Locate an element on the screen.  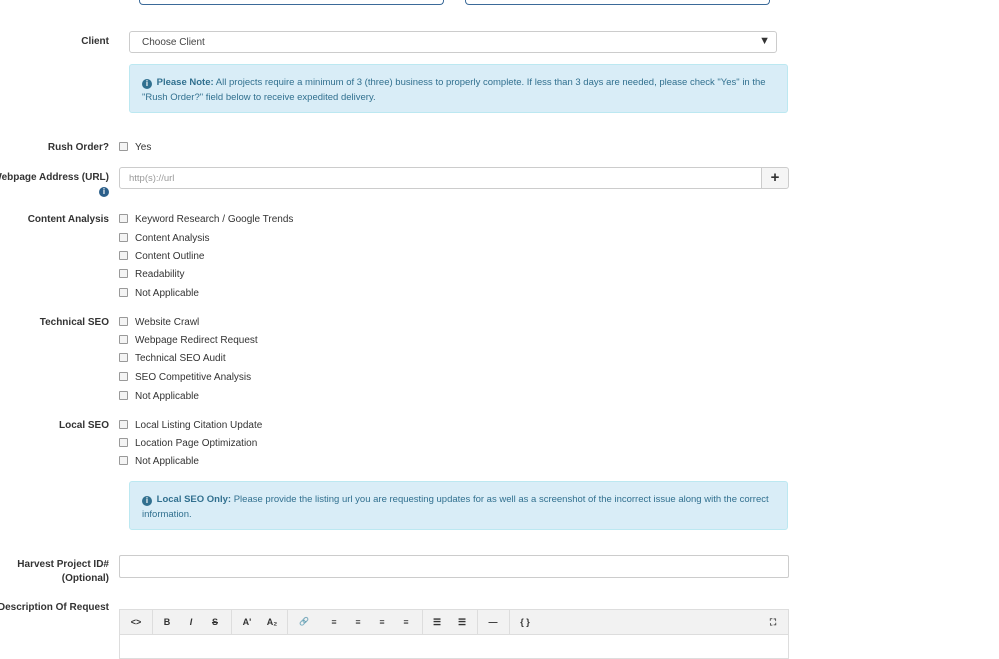
technical-seo-option: Webpage Redirect Request is located at coordinates (188, 341).